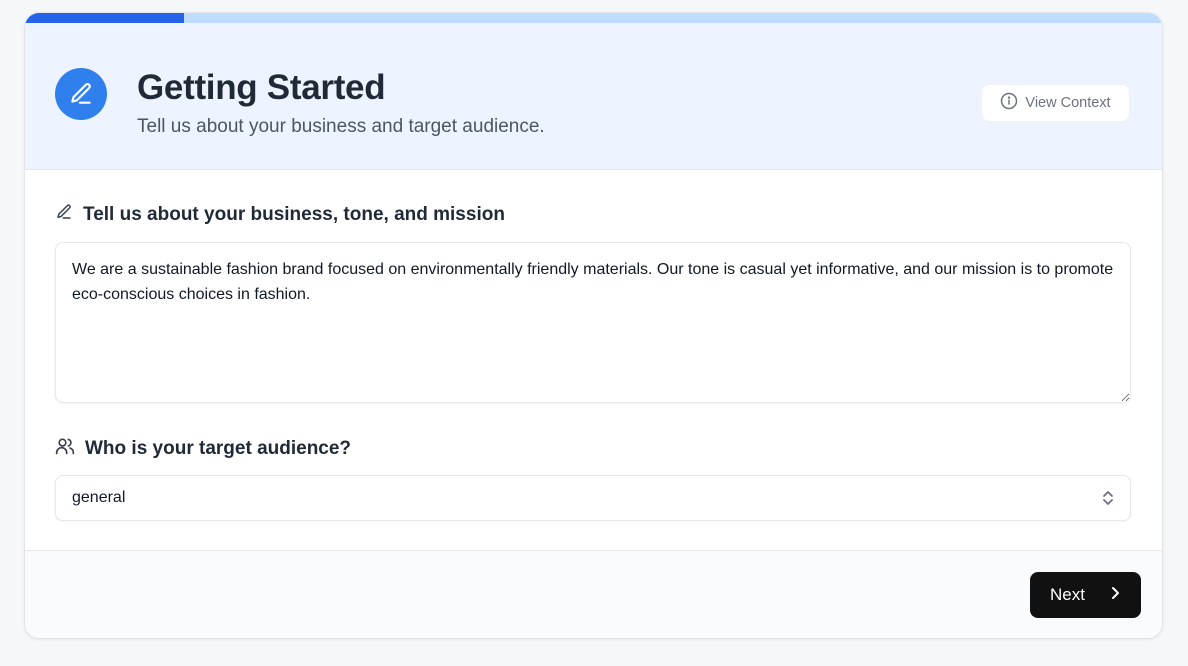  Describe the element at coordinates (218, 448) in the screenshot. I see `audience-label-text: Who is your target audience?` at that location.